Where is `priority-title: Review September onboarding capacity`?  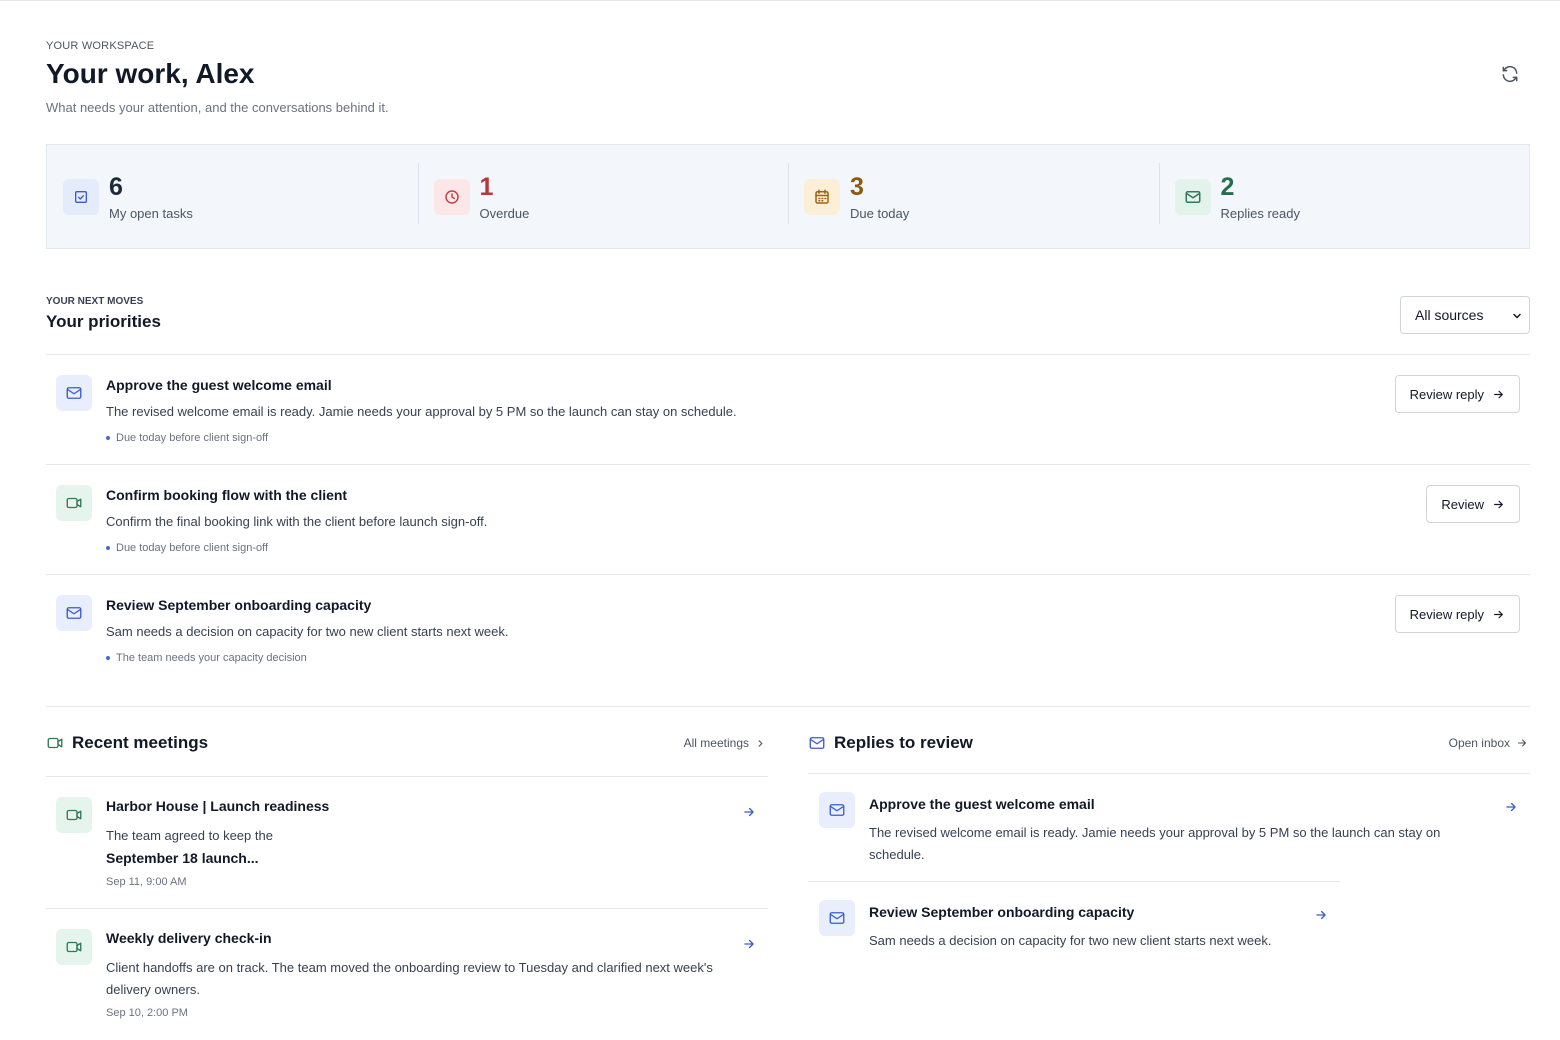
priority-title: Review September onboarding capacity is located at coordinates (239, 605).